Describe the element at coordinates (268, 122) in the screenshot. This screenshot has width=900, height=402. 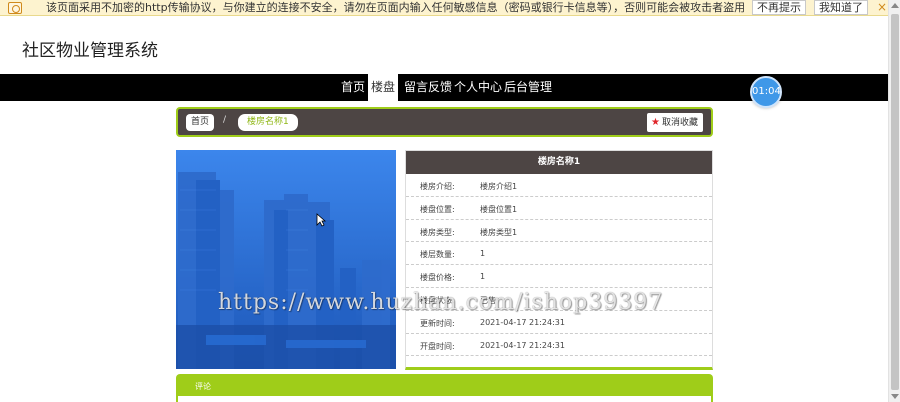
I see `breadcrumb-current: 楼房名称1` at that location.